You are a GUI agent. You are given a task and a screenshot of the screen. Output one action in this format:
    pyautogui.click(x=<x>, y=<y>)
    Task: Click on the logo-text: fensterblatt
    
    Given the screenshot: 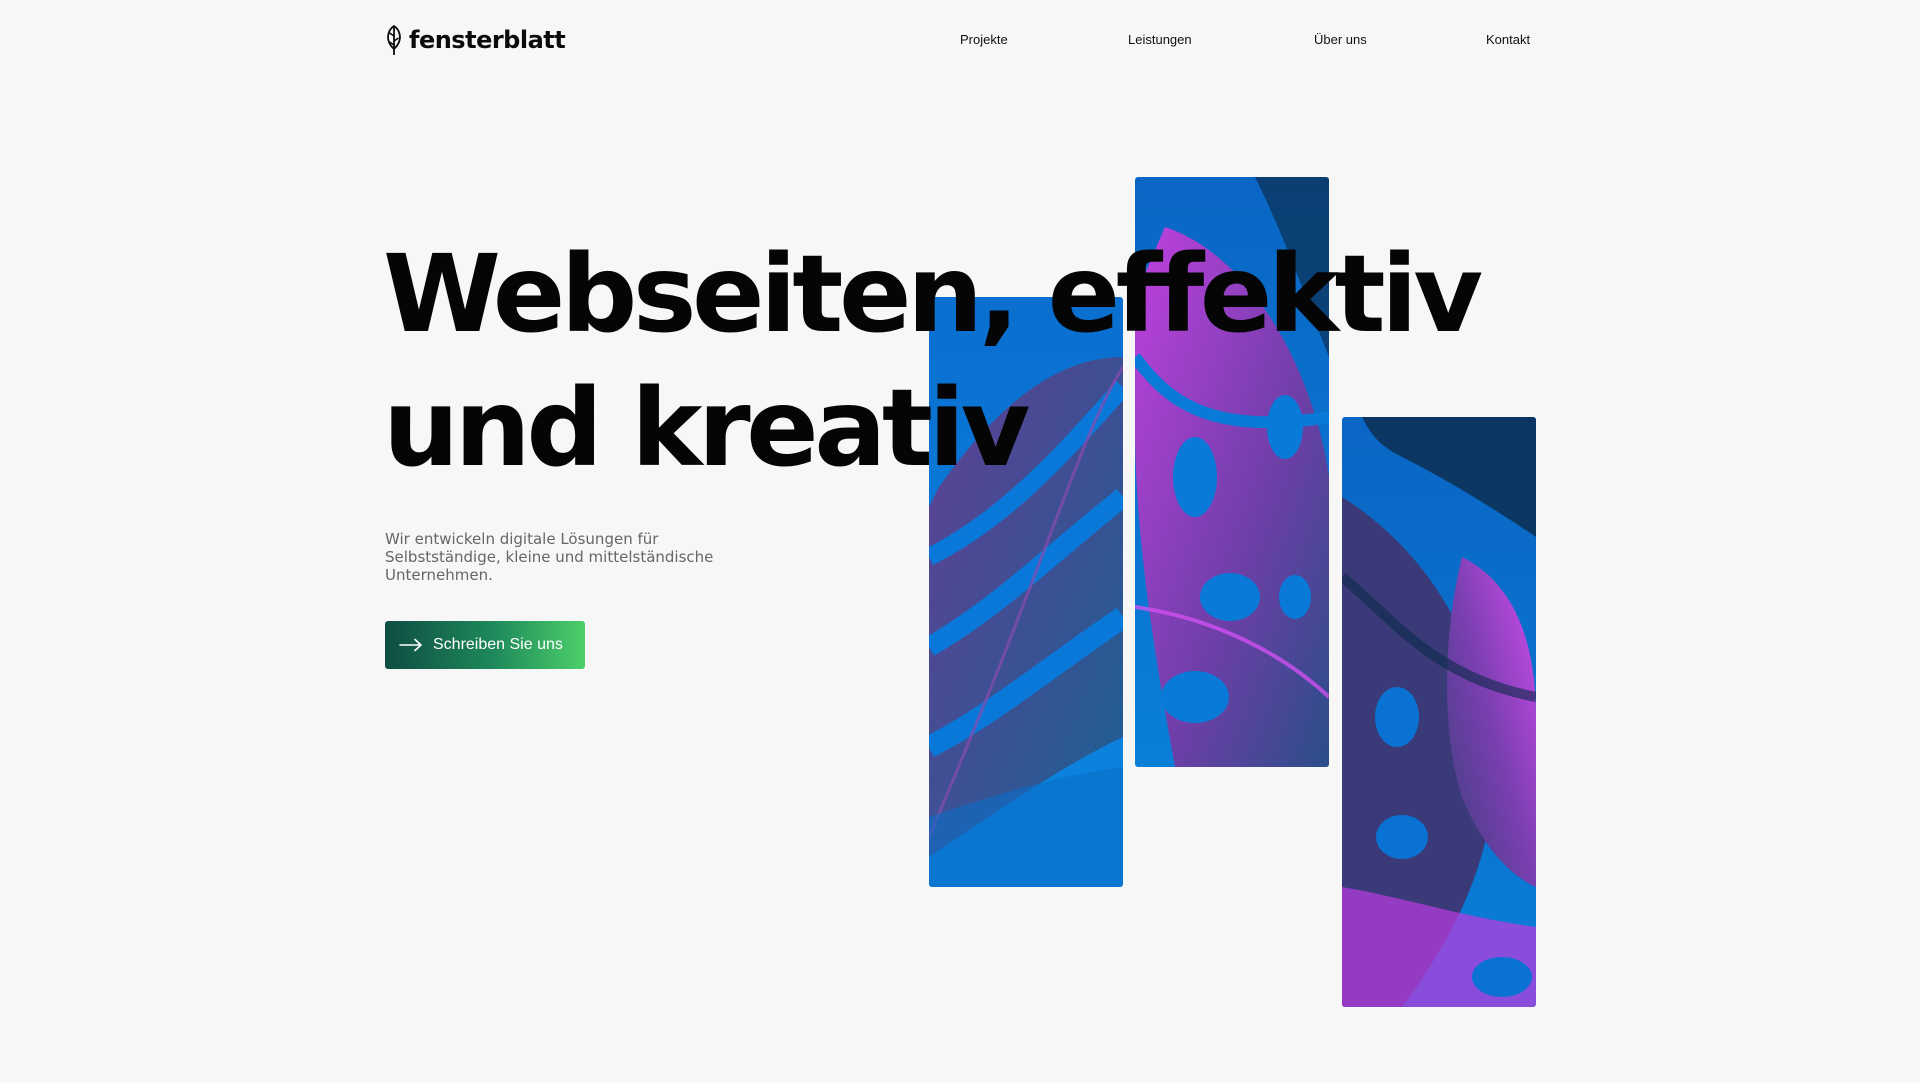 What is the action you would take?
    pyautogui.click(x=487, y=40)
    